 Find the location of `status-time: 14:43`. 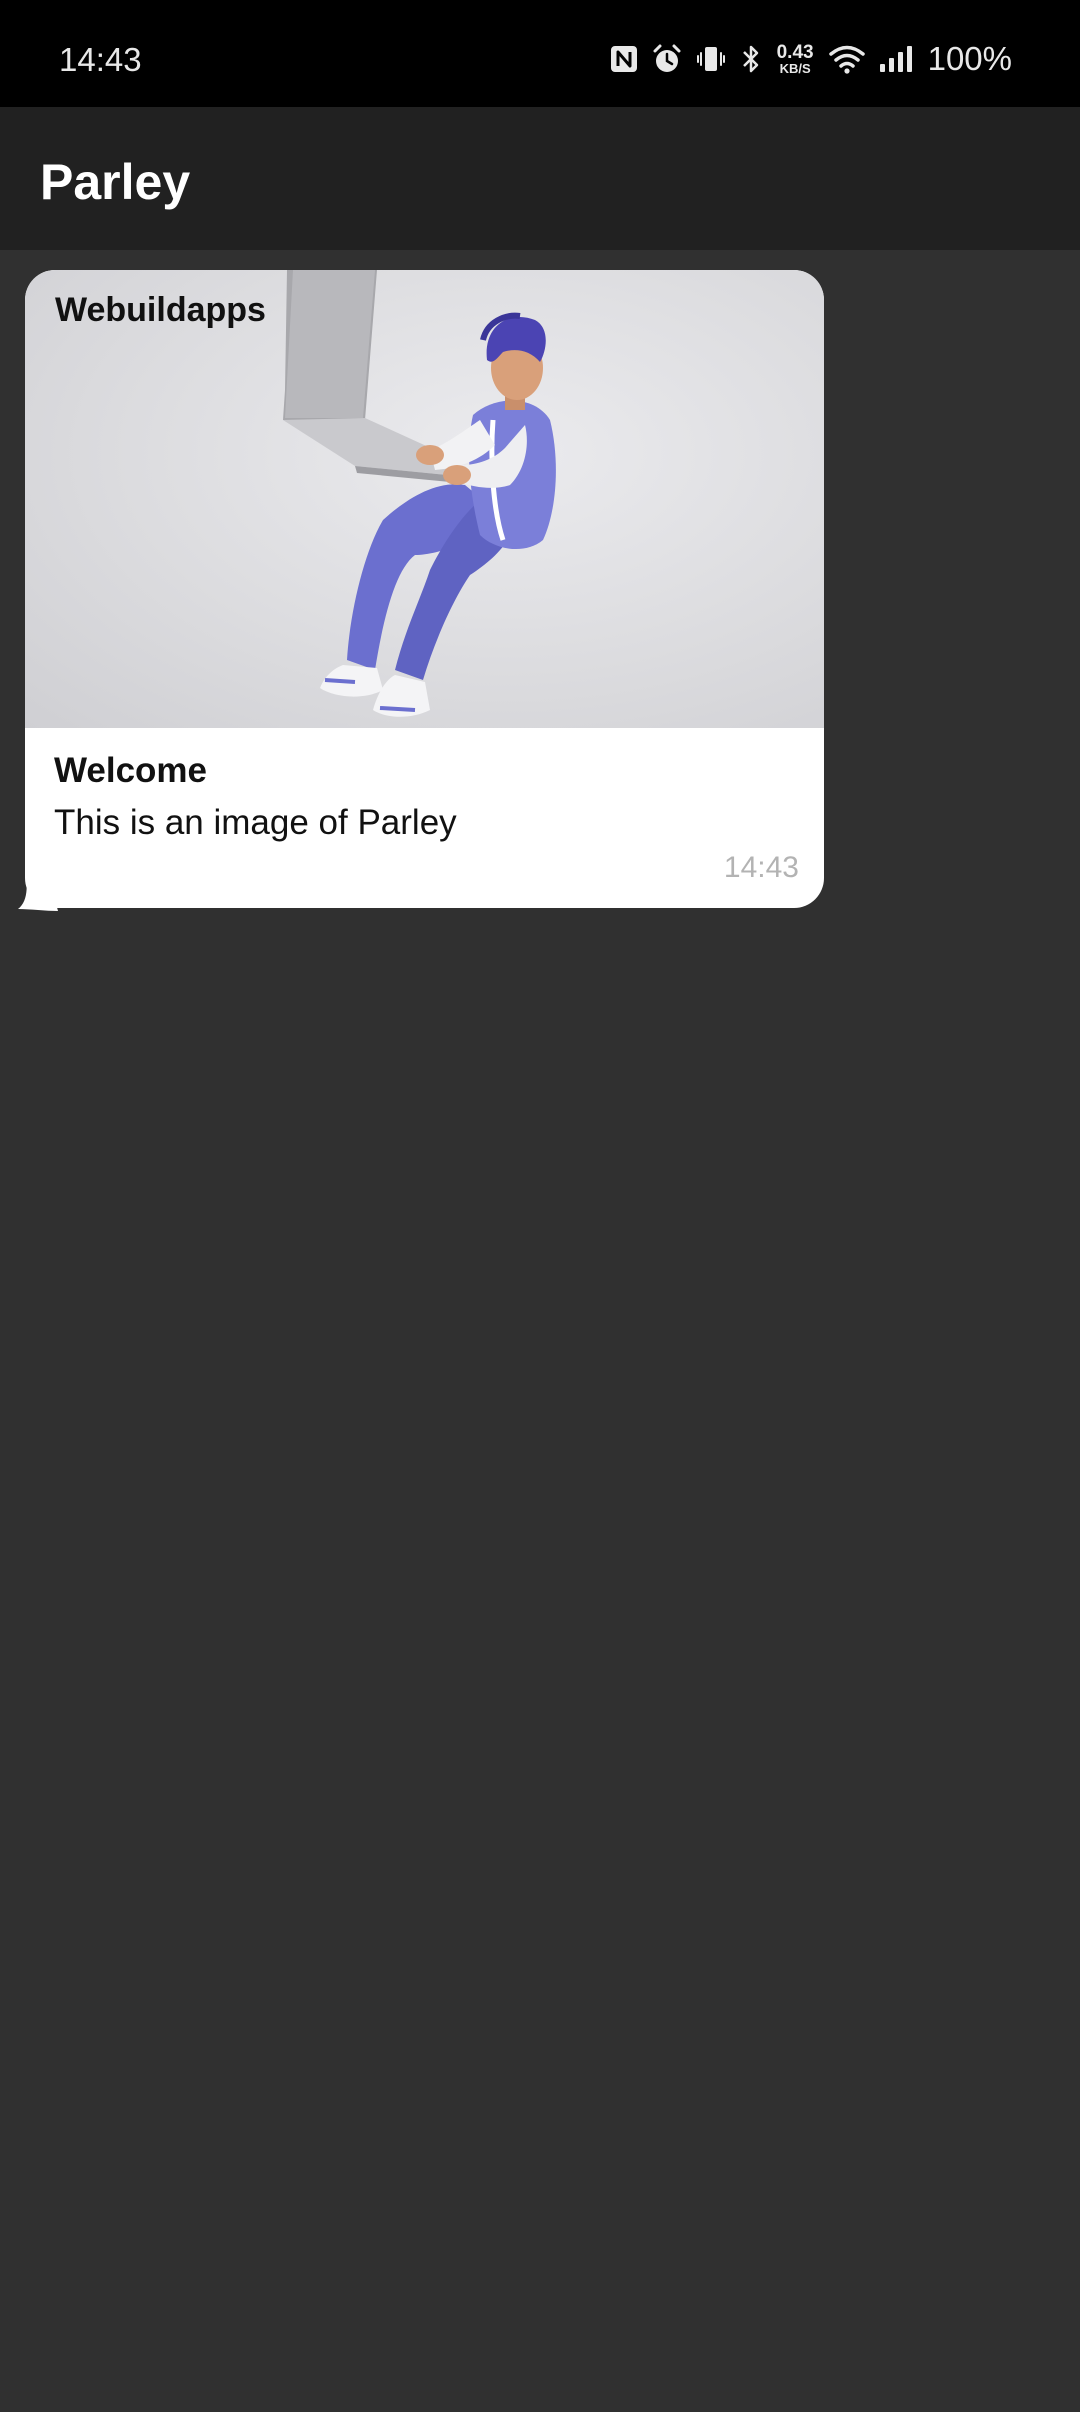

status-time: 14:43 is located at coordinates (100, 59).